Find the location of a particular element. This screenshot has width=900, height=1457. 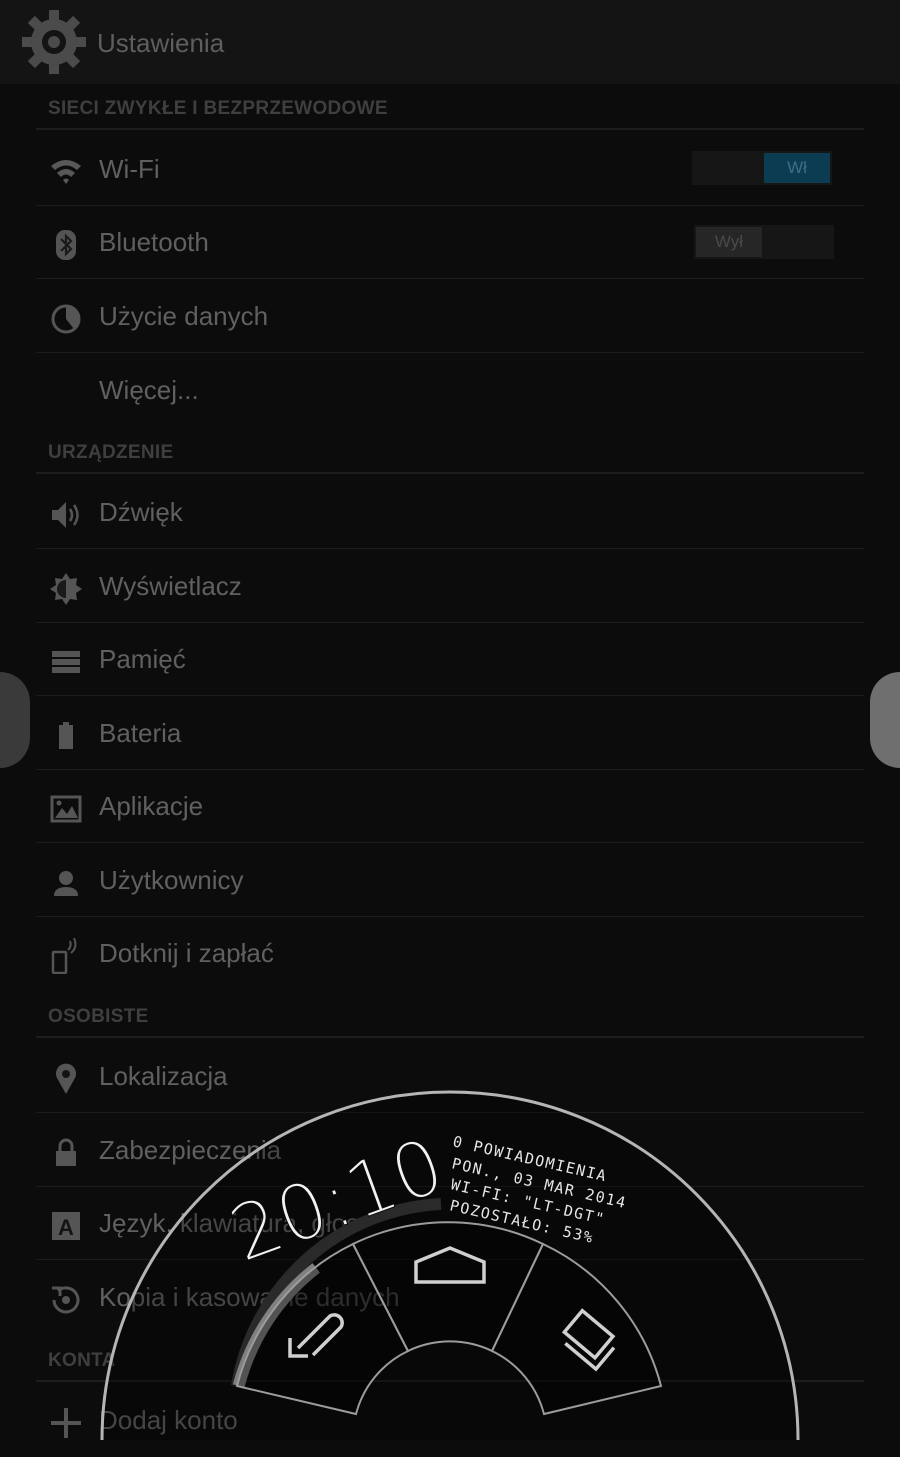

settings-item-add-account: Dodaj konto is located at coordinates (450, 1421).